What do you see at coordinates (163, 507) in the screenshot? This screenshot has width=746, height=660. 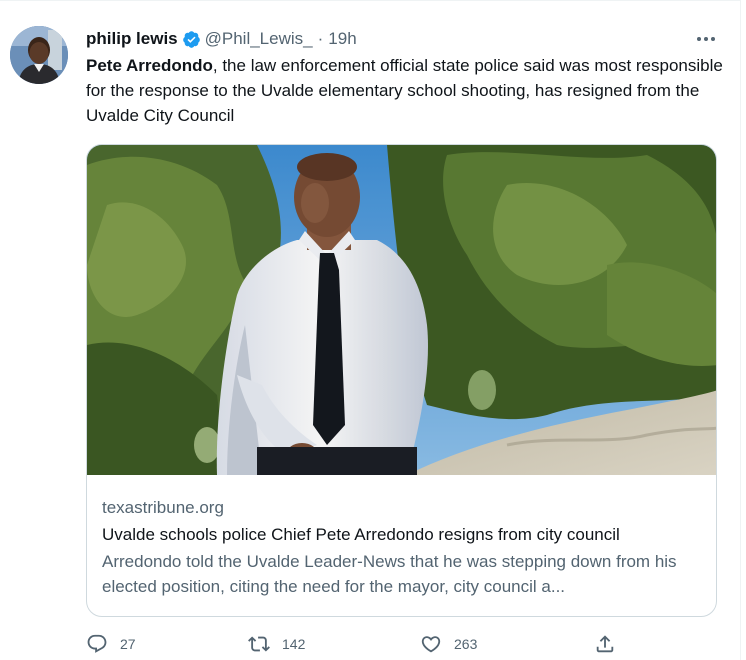 I see `card-domain: texastribune.org` at bounding box center [163, 507].